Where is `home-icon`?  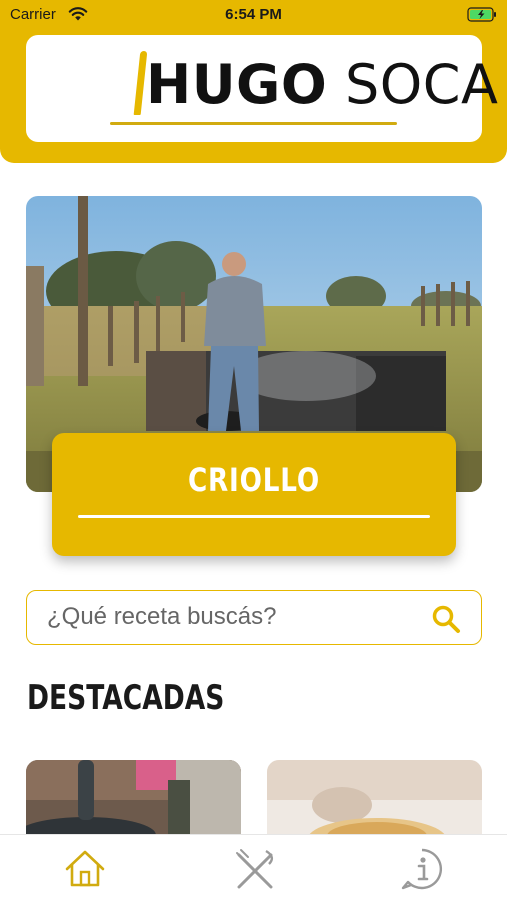 home-icon is located at coordinates (85, 872).